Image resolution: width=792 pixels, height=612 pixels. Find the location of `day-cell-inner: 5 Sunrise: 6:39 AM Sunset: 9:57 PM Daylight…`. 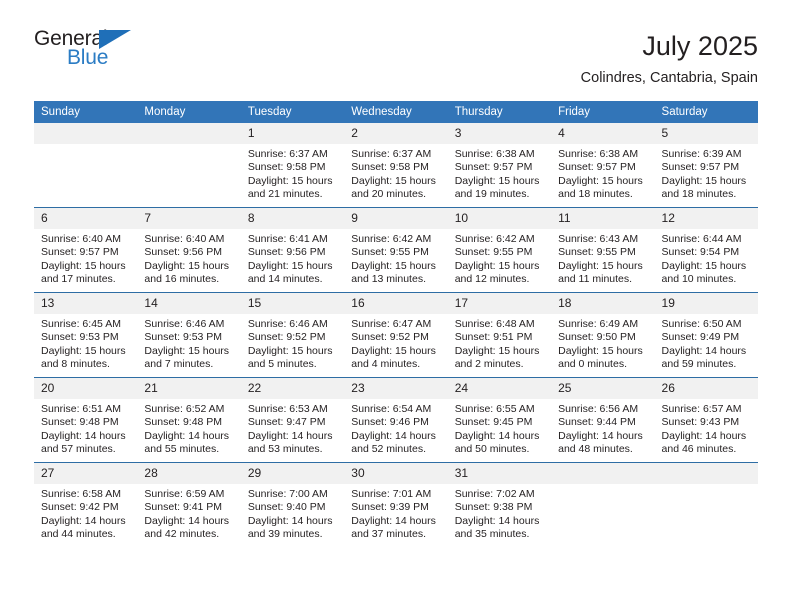

day-cell-inner: 5 Sunrise: 6:39 AM Sunset: 9:57 PM Daylight… is located at coordinates (706, 165).